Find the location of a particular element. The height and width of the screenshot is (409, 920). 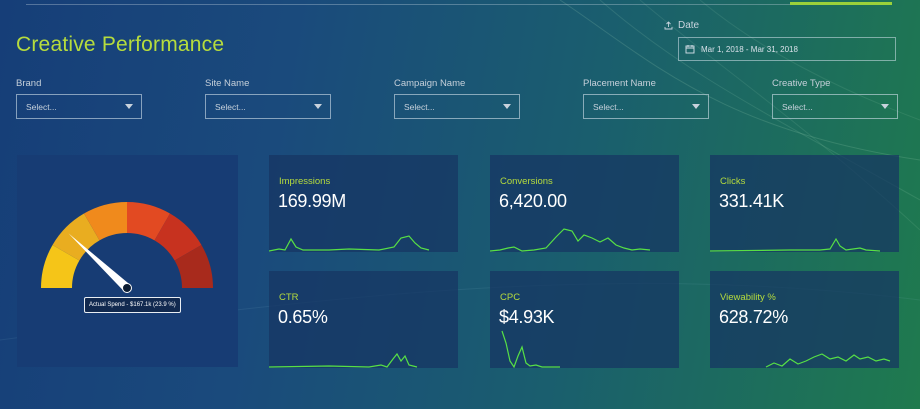

spend-gauge is located at coordinates (127, 261).